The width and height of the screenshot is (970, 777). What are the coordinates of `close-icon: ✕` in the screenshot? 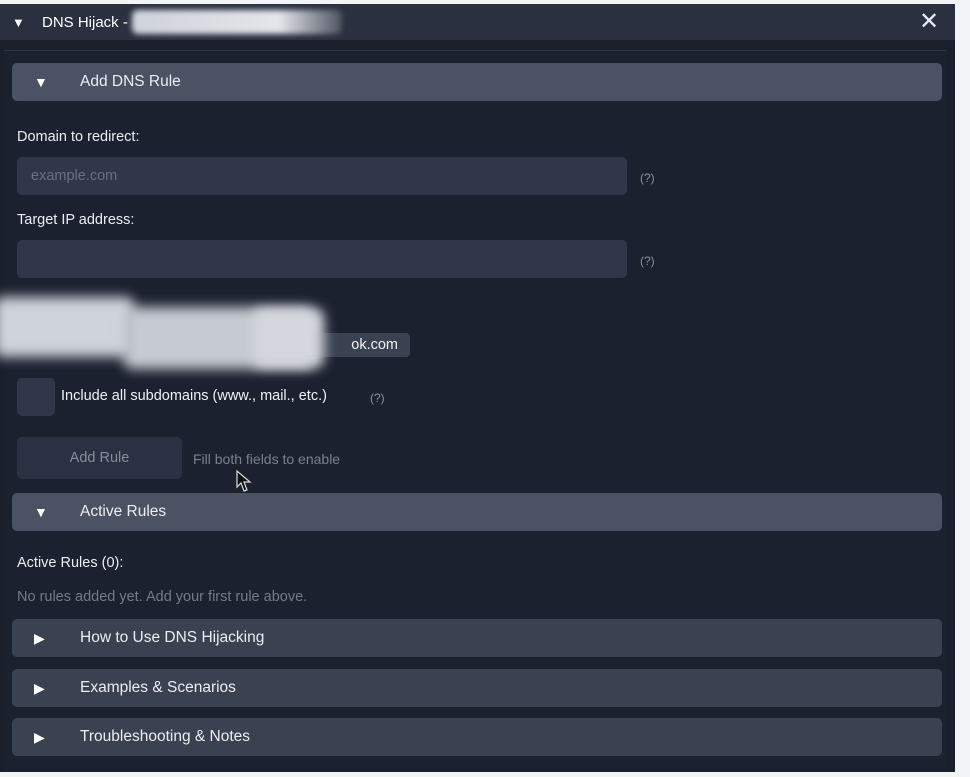 It's located at (929, 21).